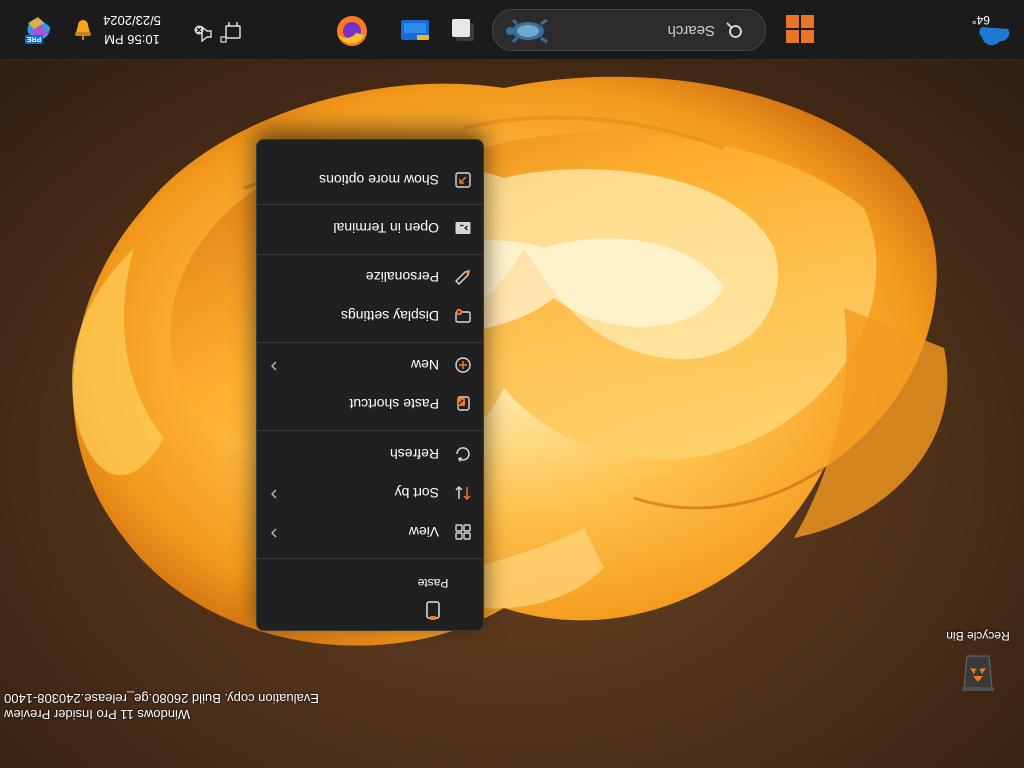 This screenshot has width=1024, height=768. Describe the element at coordinates (402, 277) in the screenshot. I see `menu-item-personalize-label: Personalize` at that location.